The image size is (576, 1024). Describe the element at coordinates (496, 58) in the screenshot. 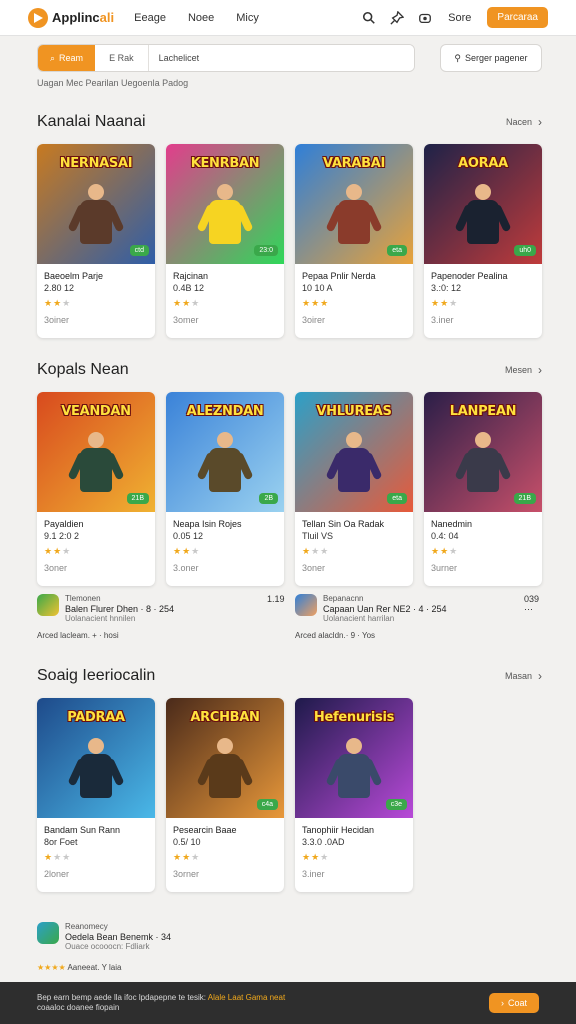

I see `filter-search-label: Serger pagener` at that location.